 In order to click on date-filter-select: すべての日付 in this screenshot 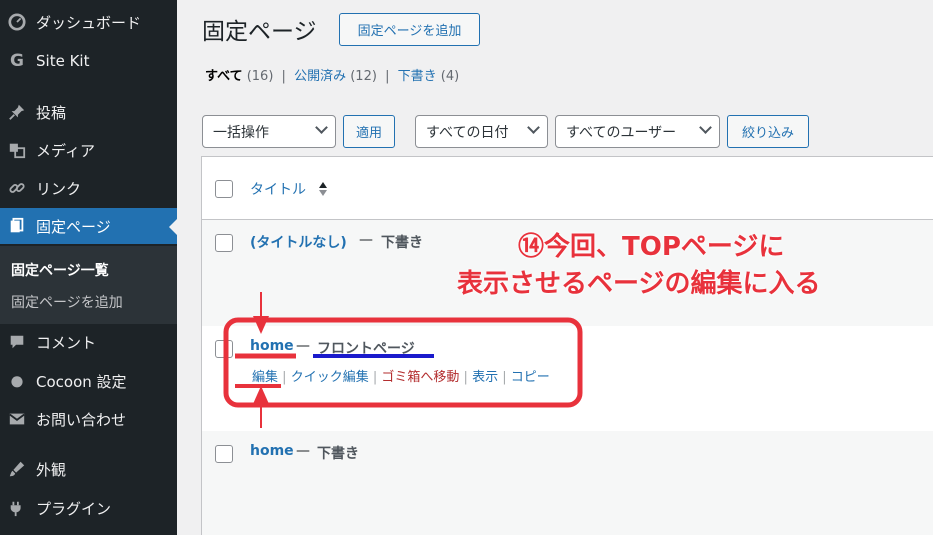, I will do `click(481, 131)`.